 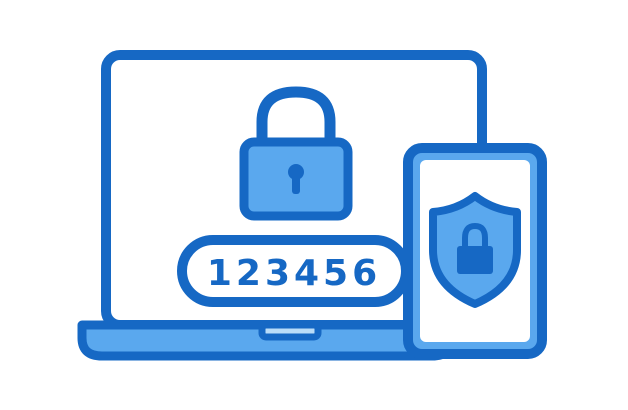 What do you see at coordinates (290, 331) in the screenshot?
I see `laptop-notch` at bounding box center [290, 331].